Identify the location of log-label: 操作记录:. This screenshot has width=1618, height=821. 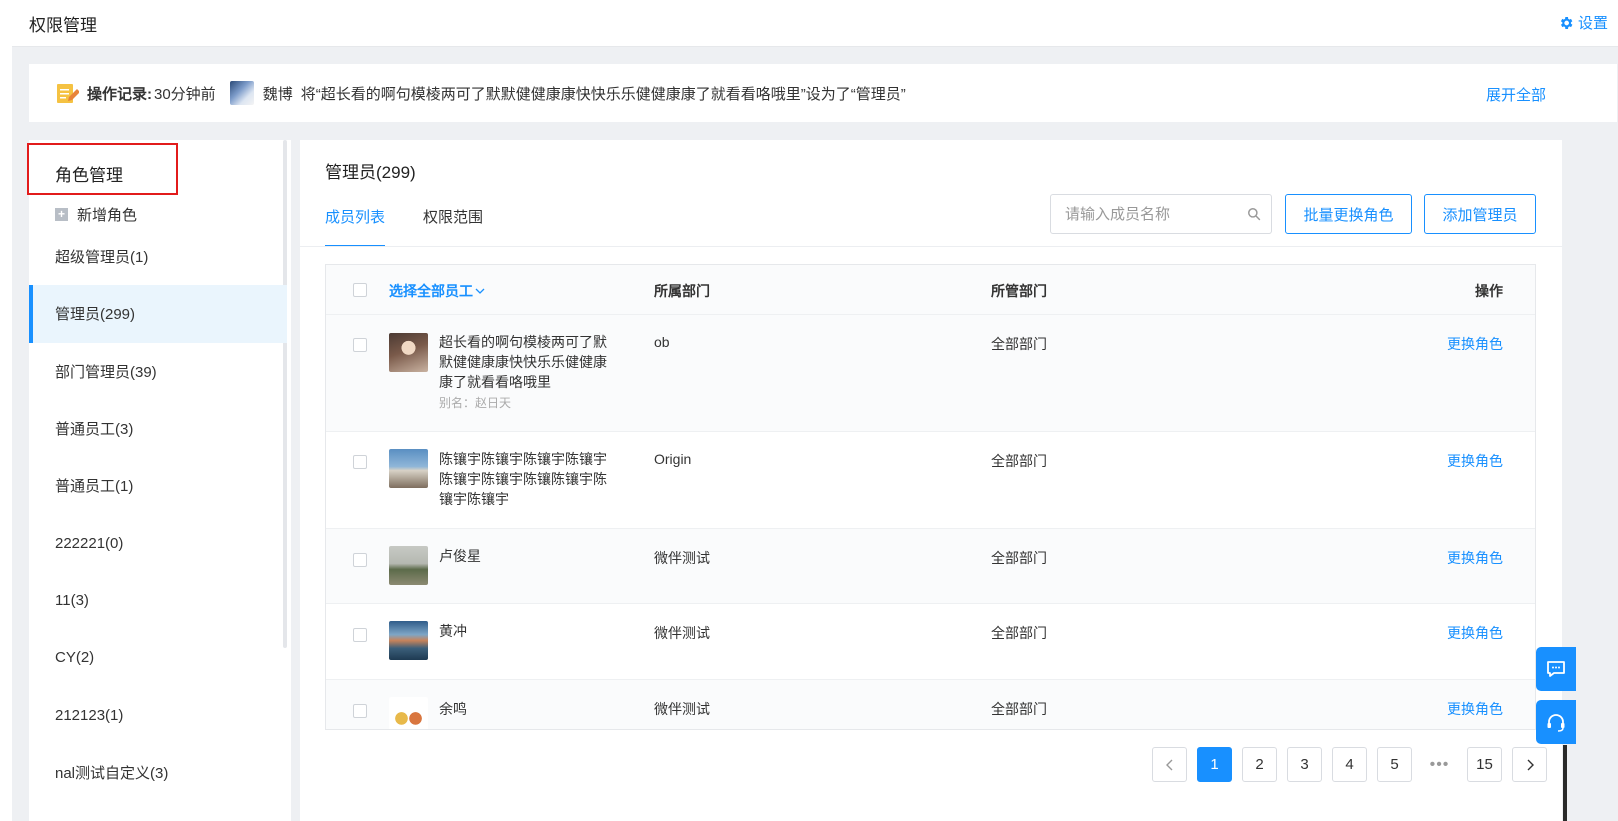
(119, 94).